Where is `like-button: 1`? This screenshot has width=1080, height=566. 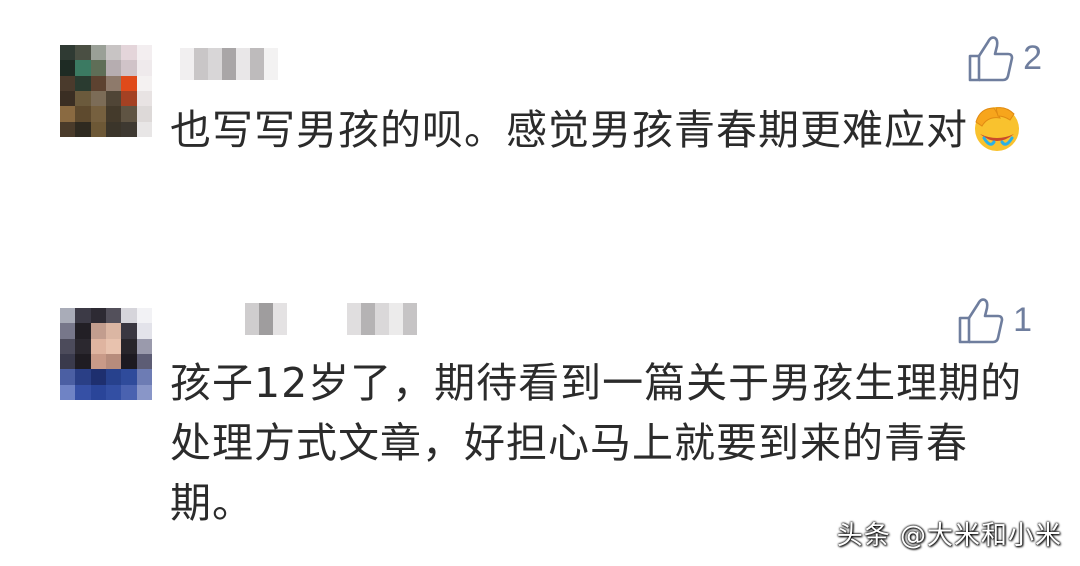 like-button: 1 is located at coordinates (994, 320).